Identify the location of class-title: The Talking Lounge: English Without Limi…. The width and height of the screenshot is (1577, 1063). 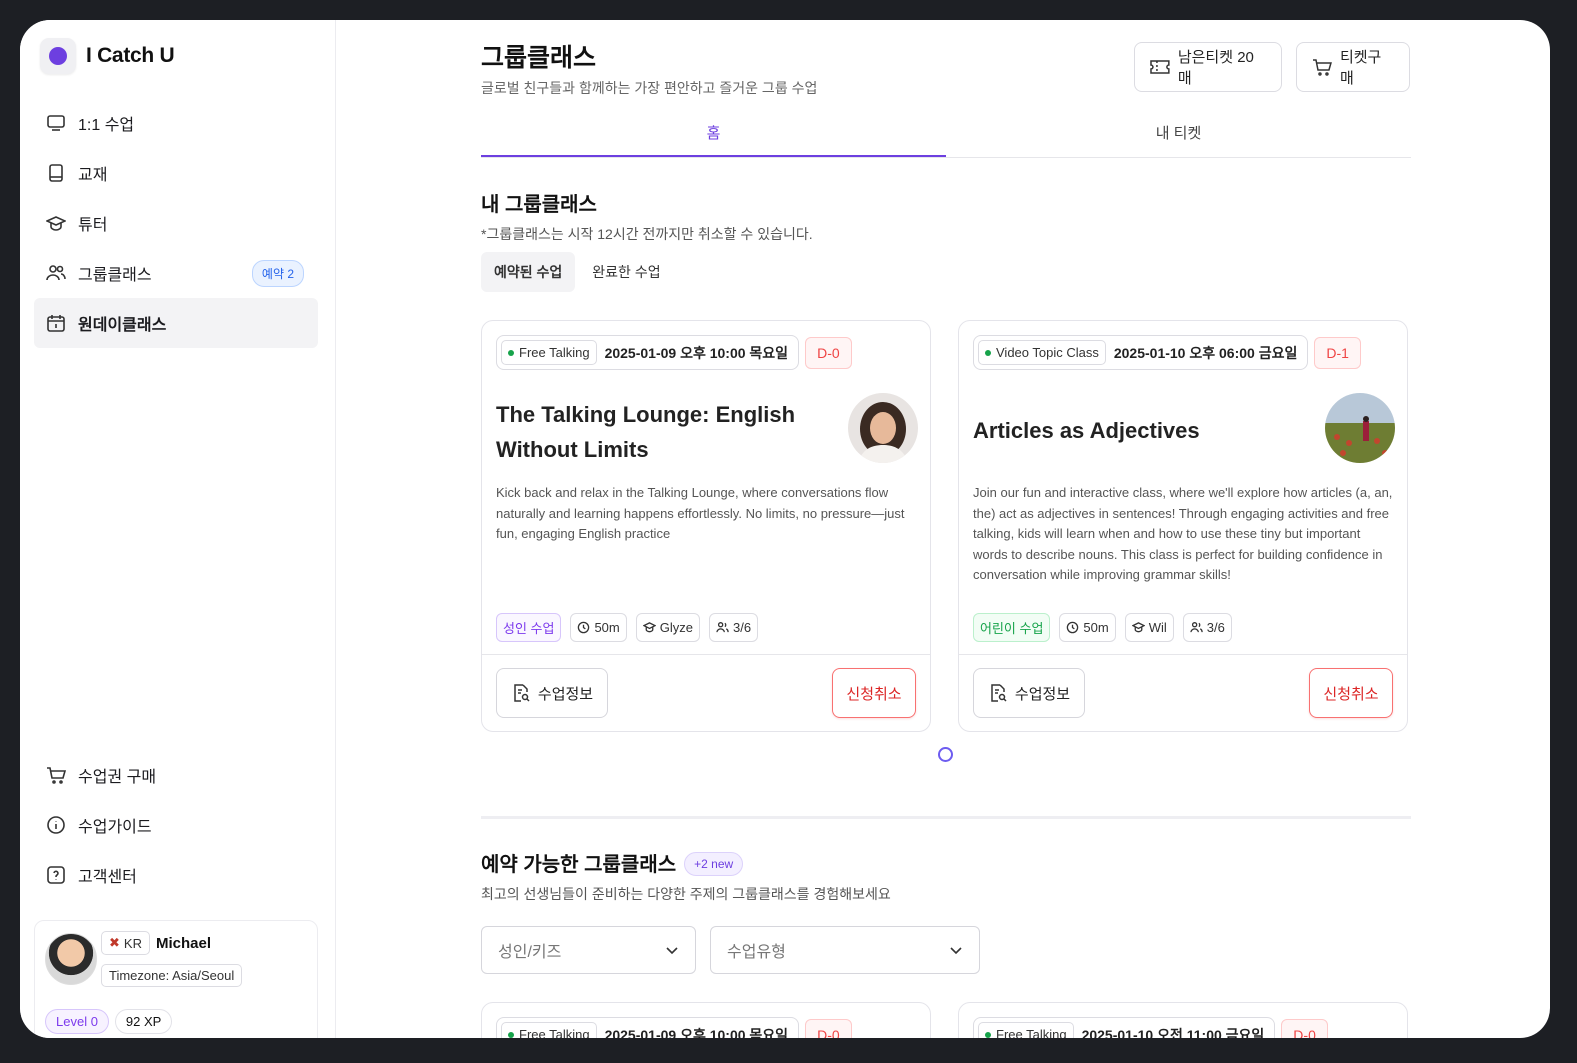
(646, 432).